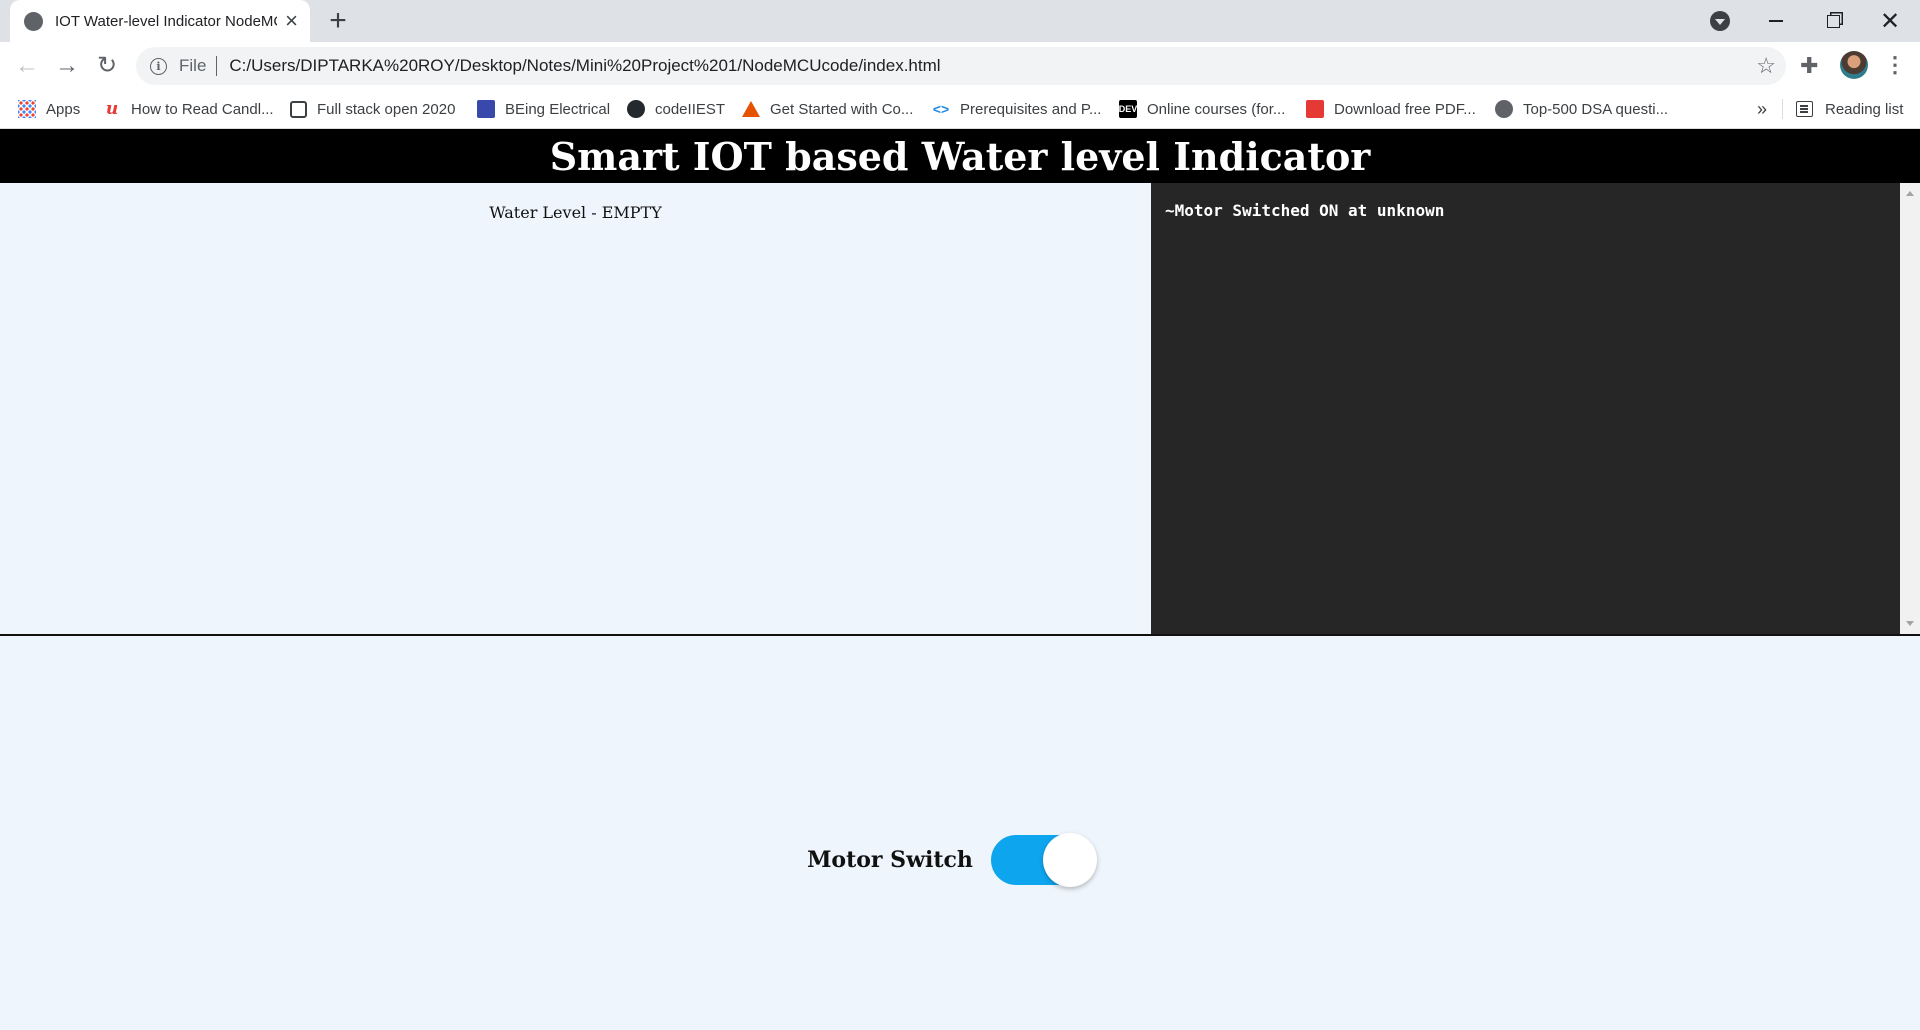 Image resolution: width=1920 pixels, height=1030 pixels. Describe the element at coordinates (690, 109) in the screenshot. I see `bookmark-label: codeIIEST` at that location.